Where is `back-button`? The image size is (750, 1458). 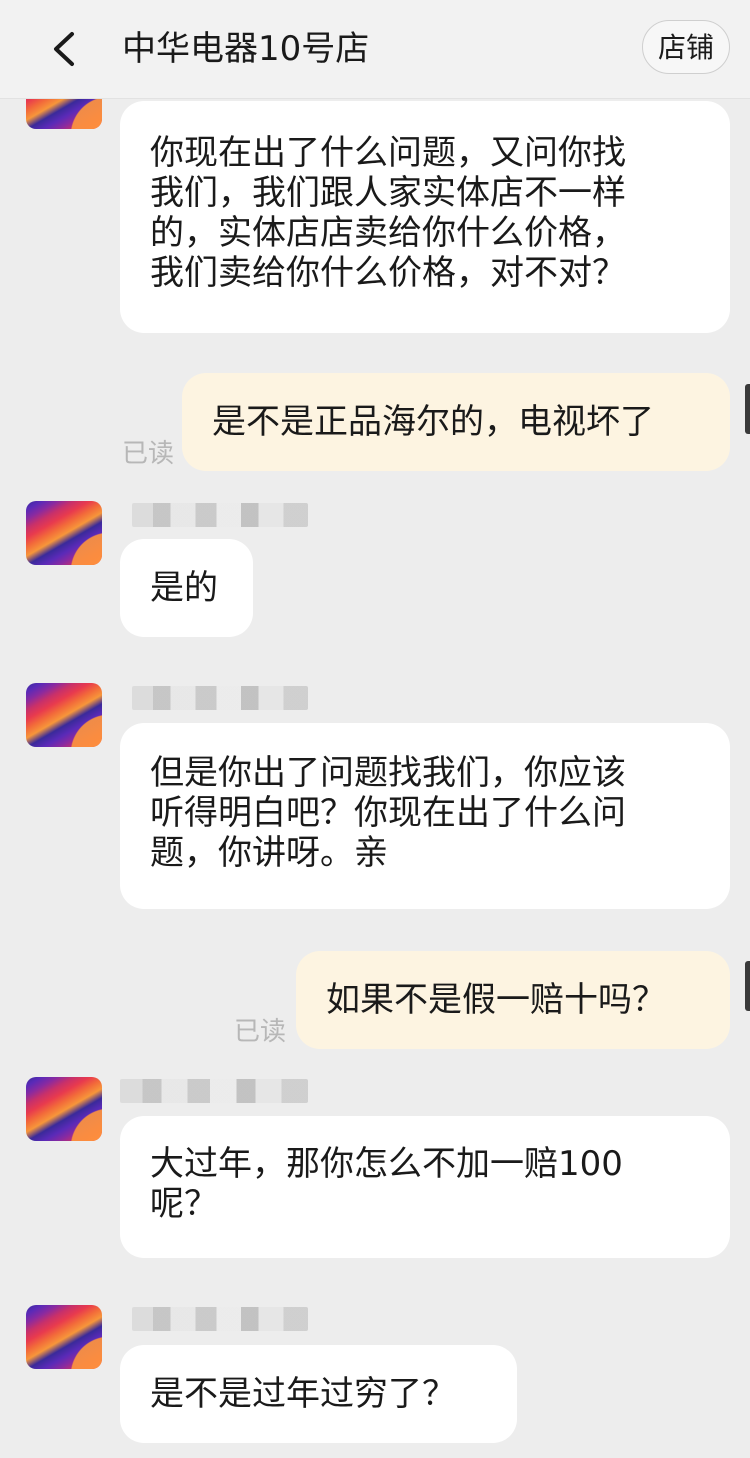
back-button is located at coordinates (65, 49).